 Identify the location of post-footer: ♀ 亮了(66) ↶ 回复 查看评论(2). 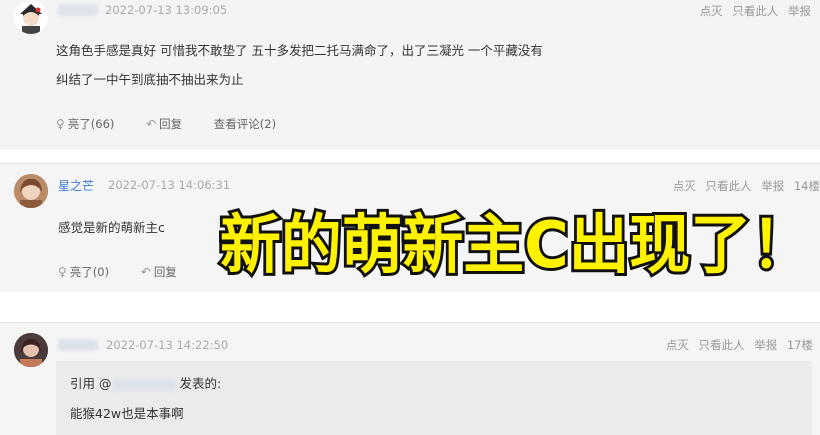
(180, 124).